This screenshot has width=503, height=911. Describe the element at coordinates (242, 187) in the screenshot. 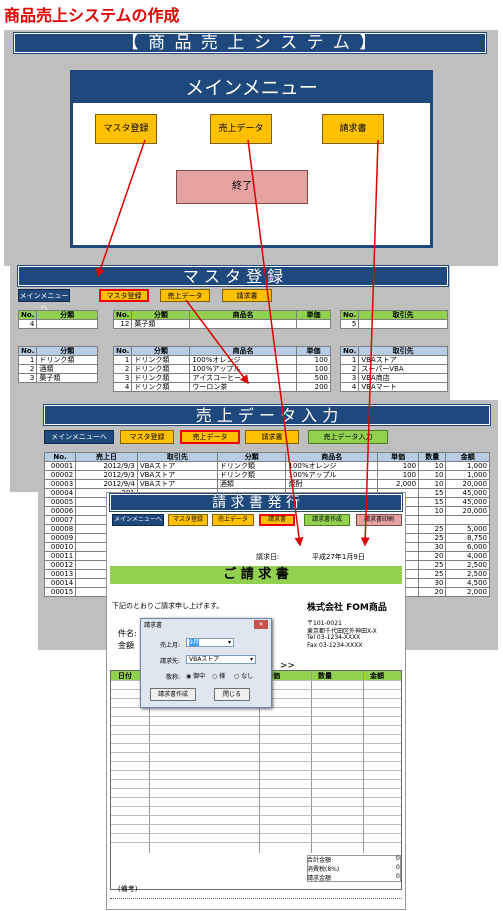

I see `exit-button: 終了` at that location.